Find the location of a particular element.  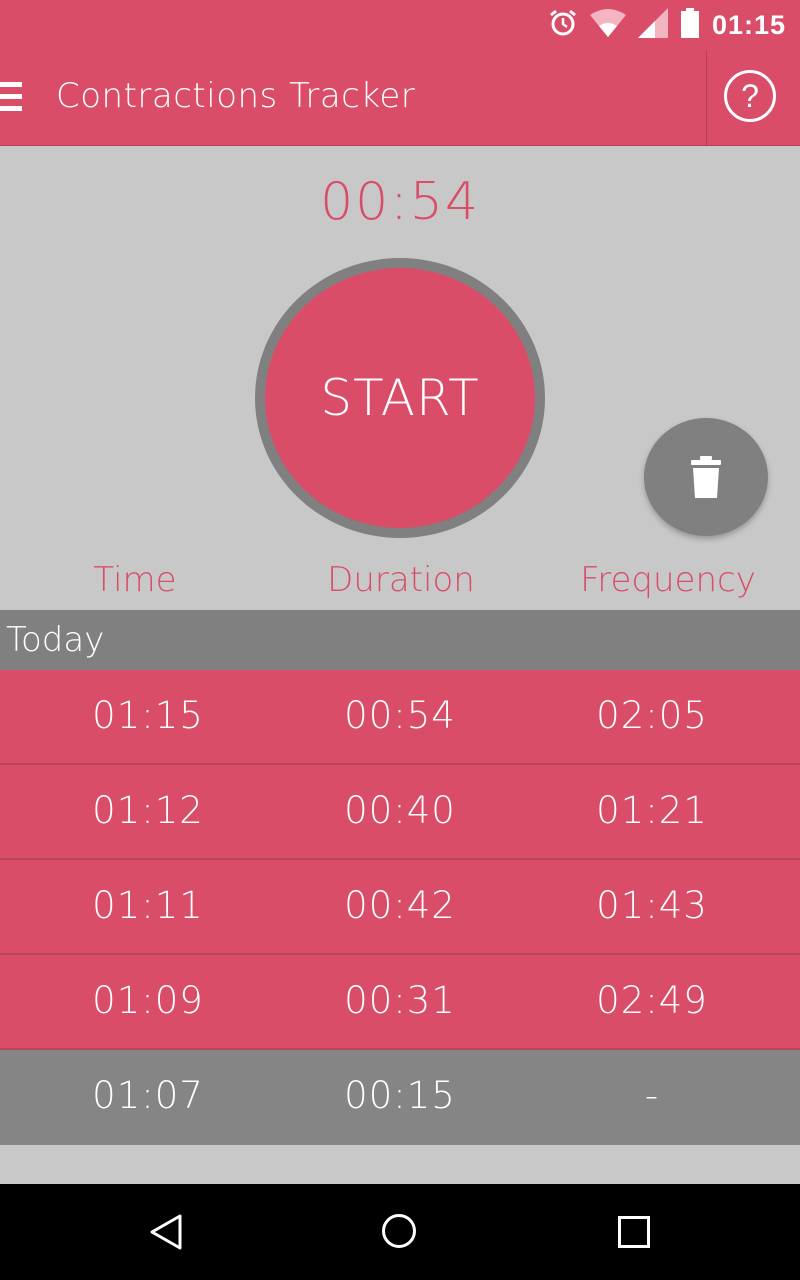

section-label-today: Today is located at coordinates (55, 640).